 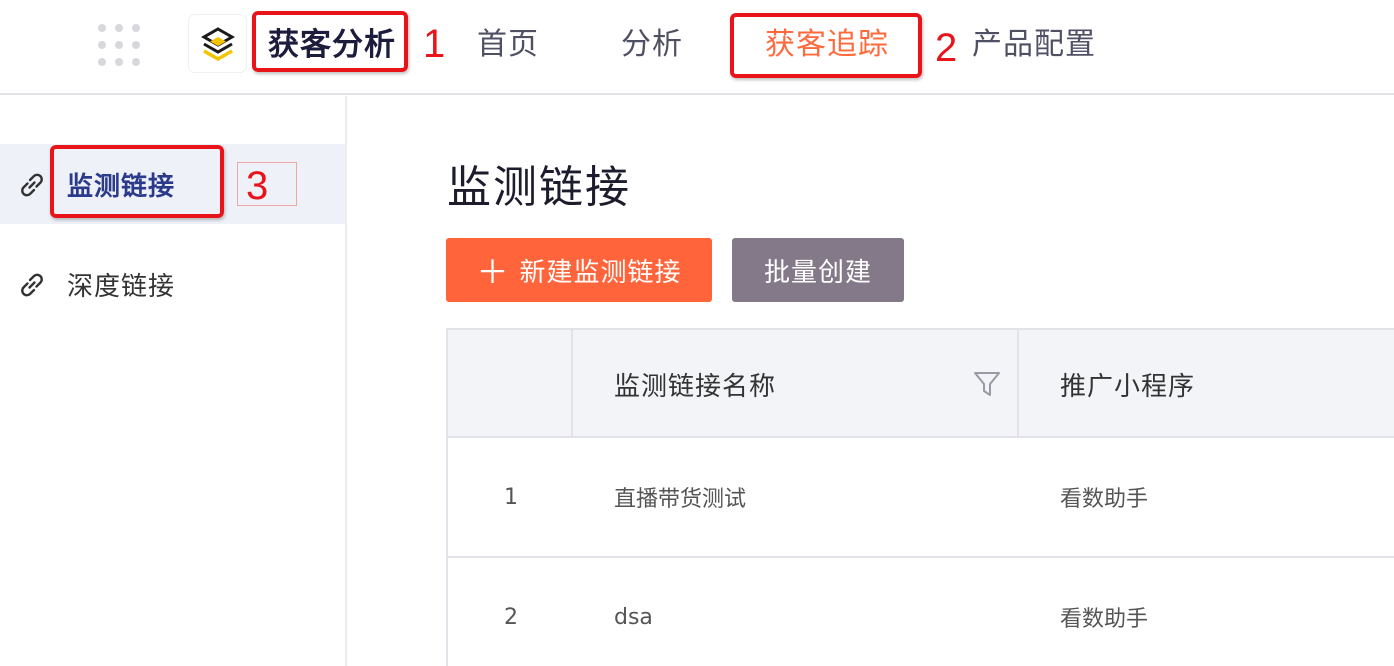 I want to click on sidebar-item-monitor-links: 监测链接, so click(x=172, y=184).